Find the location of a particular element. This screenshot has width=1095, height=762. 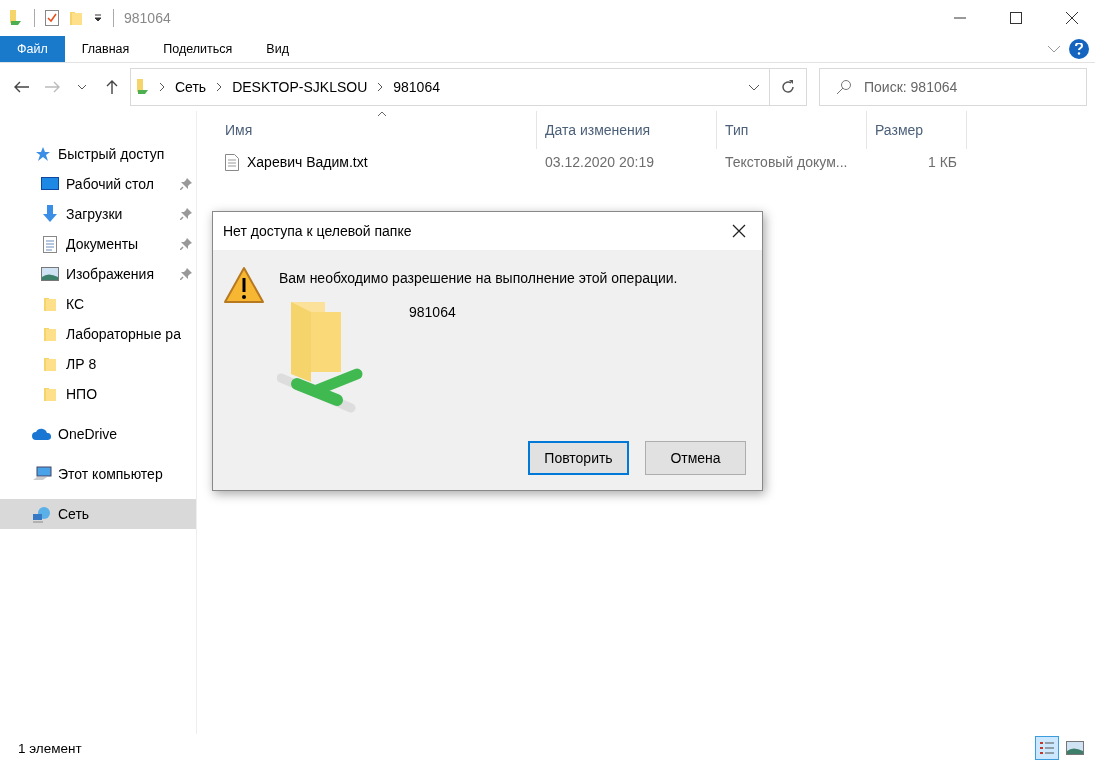

sidebar-item: Рабочий стол is located at coordinates (98, 184).